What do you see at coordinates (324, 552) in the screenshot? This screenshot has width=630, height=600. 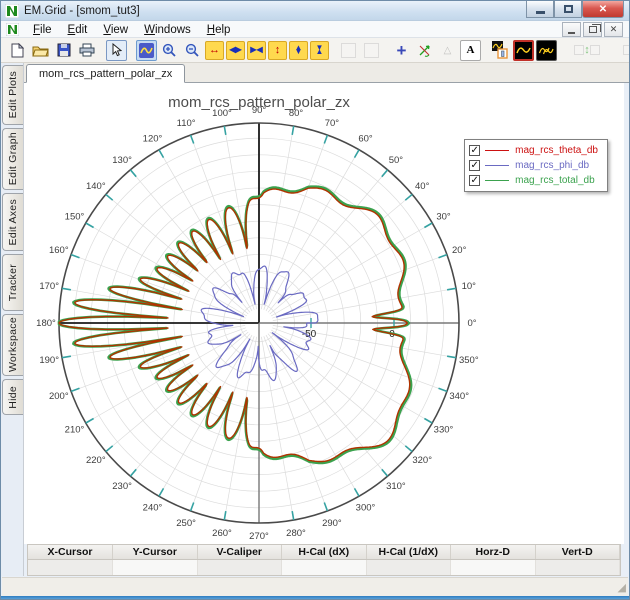 I see `readout-column-header: H-Cal (dX)` at bounding box center [324, 552].